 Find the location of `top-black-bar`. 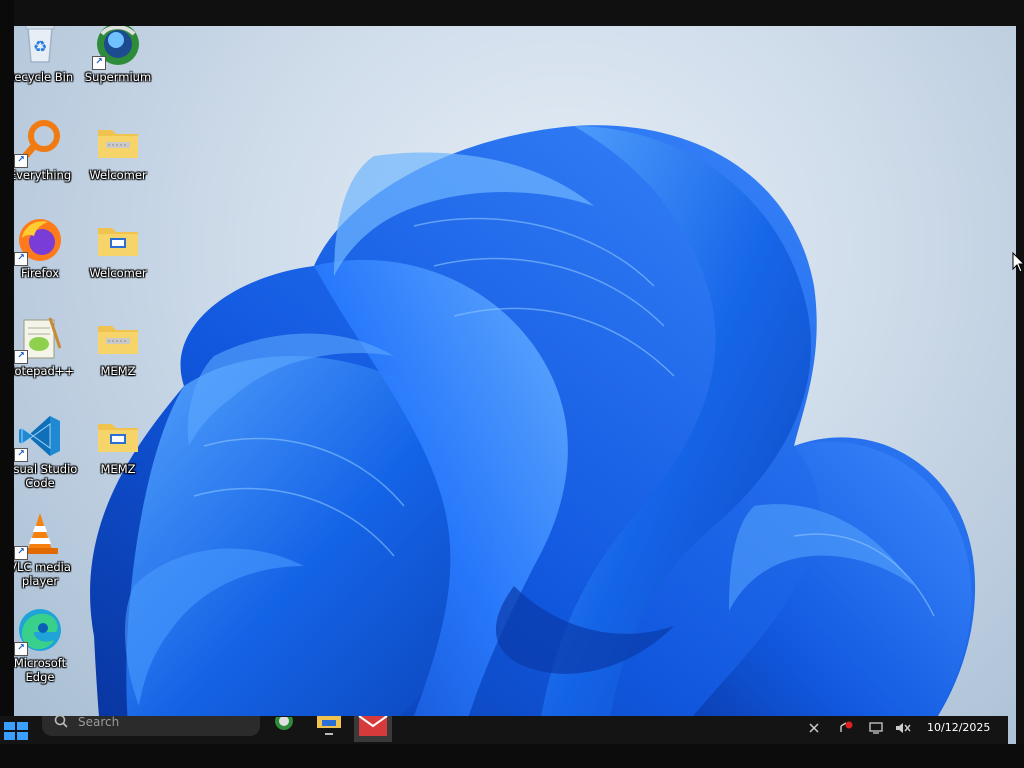

top-black-bar is located at coordinates (512, 13).